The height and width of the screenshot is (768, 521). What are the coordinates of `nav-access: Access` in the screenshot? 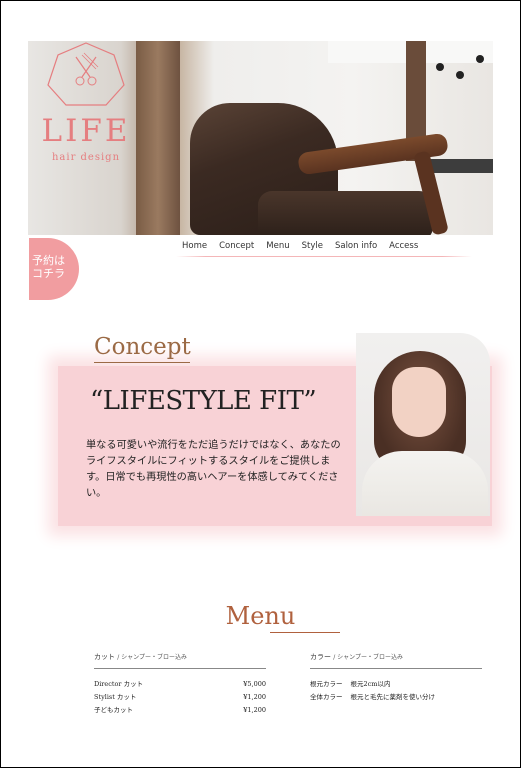 It's located at (403, 248).